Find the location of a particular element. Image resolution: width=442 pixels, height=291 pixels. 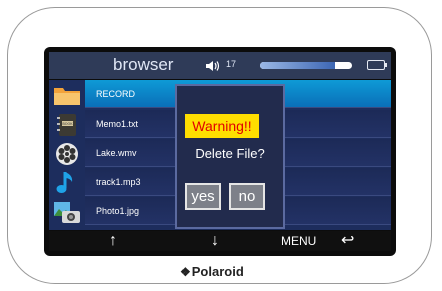

volume-level: 17 is located at coordinates (231, 64).